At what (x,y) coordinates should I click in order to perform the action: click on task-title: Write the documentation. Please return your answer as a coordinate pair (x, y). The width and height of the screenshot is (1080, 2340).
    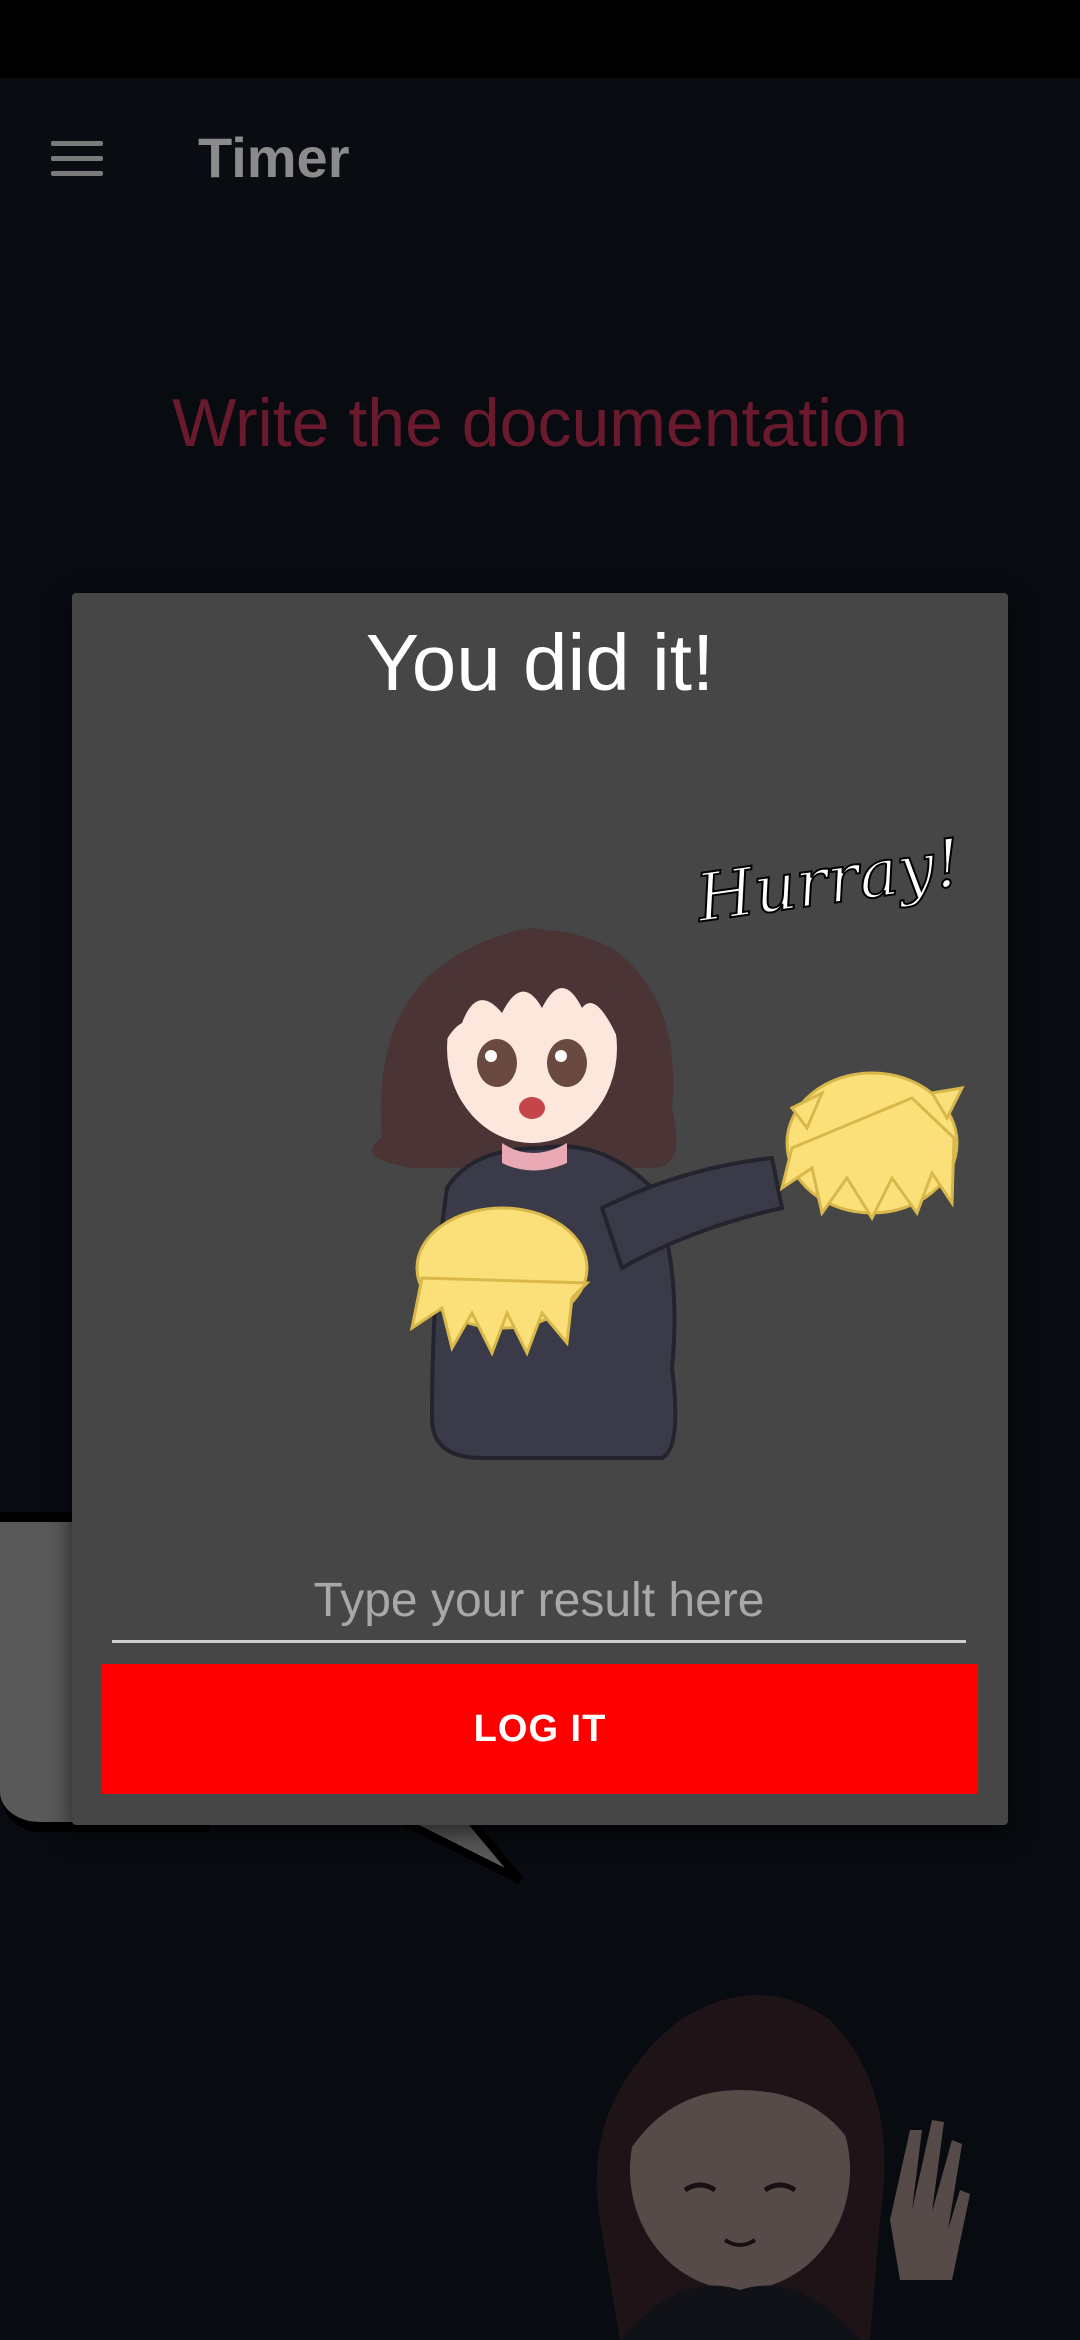
    Looking at the image, I should click on (540, 423).